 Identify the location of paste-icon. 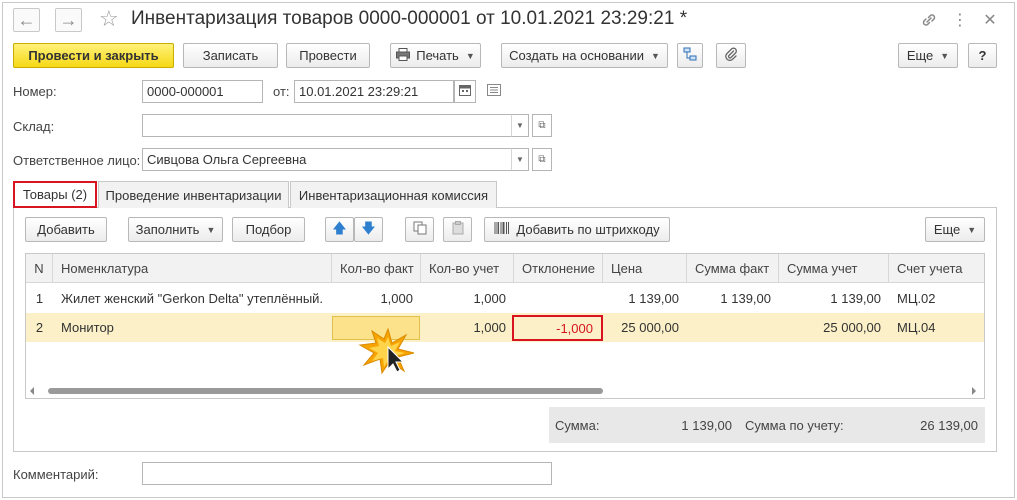
(458, 229).